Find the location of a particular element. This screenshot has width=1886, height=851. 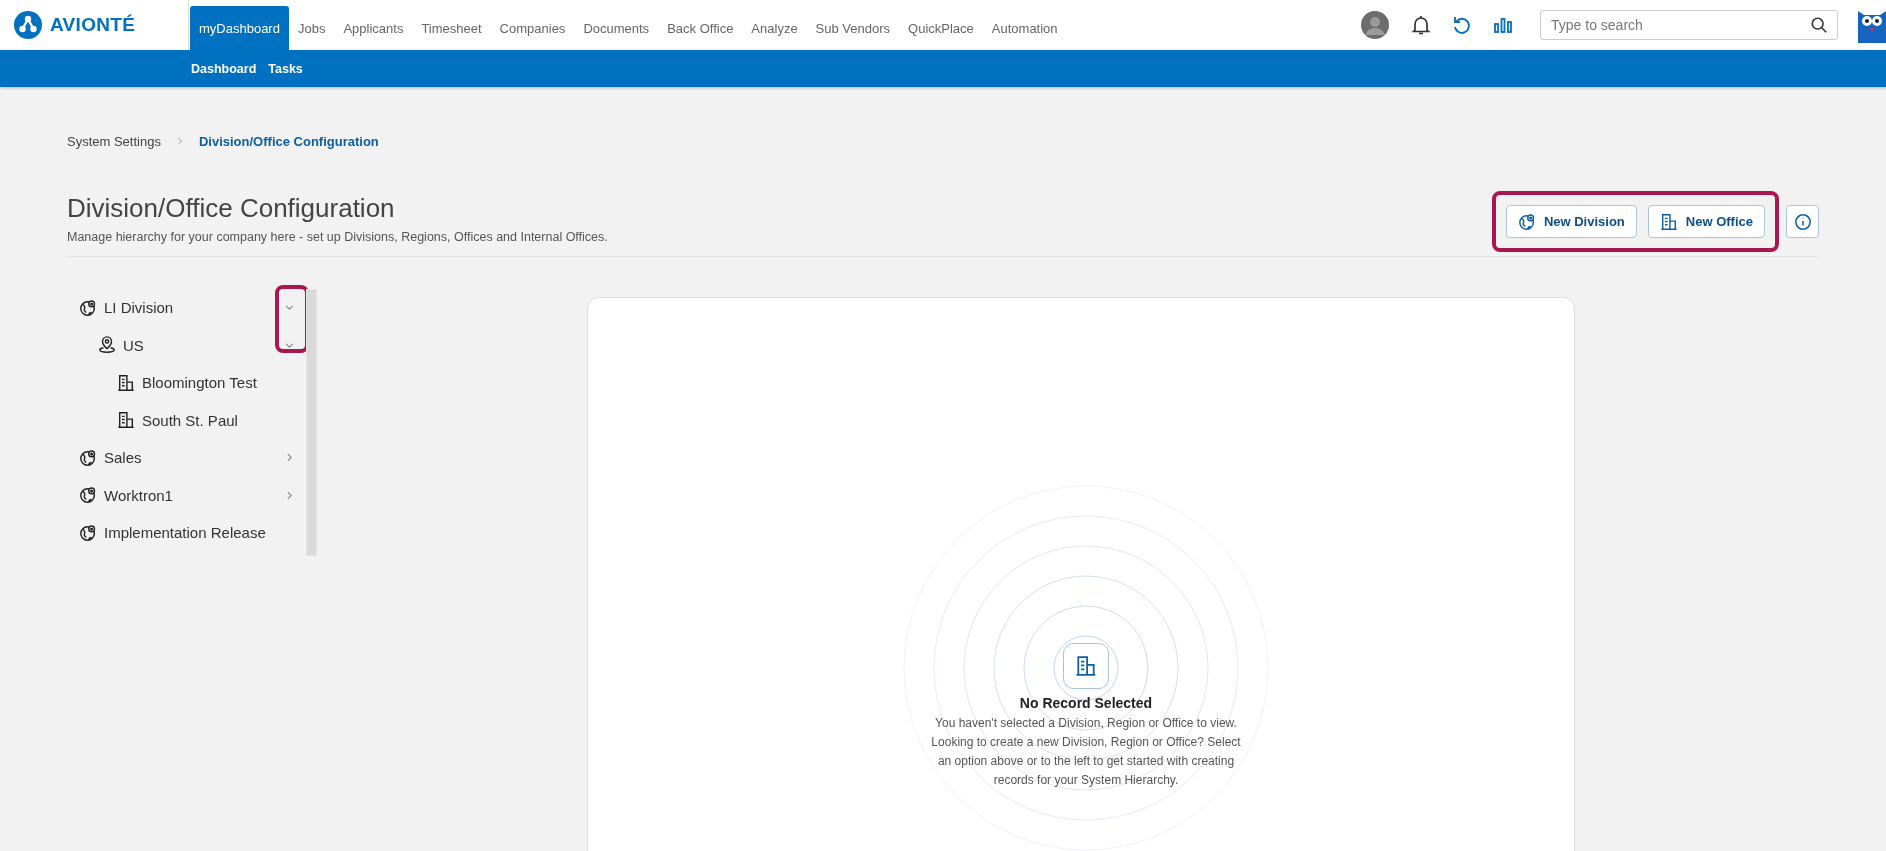

search-field: Type to search is located at coordinates (1689, 25).